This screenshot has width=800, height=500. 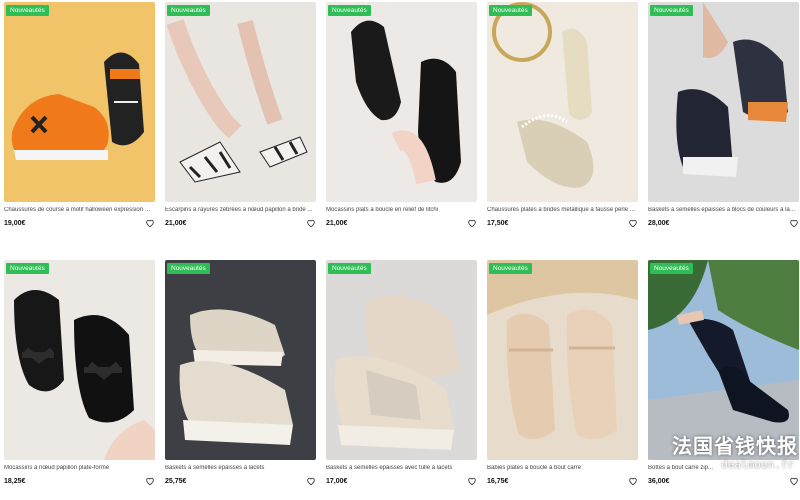 What do you see at coordinates (240, 468) in the screenshot?
I see `product-title: Baskets à semelles épaisses à lacets` at bounding box center [240, 468].